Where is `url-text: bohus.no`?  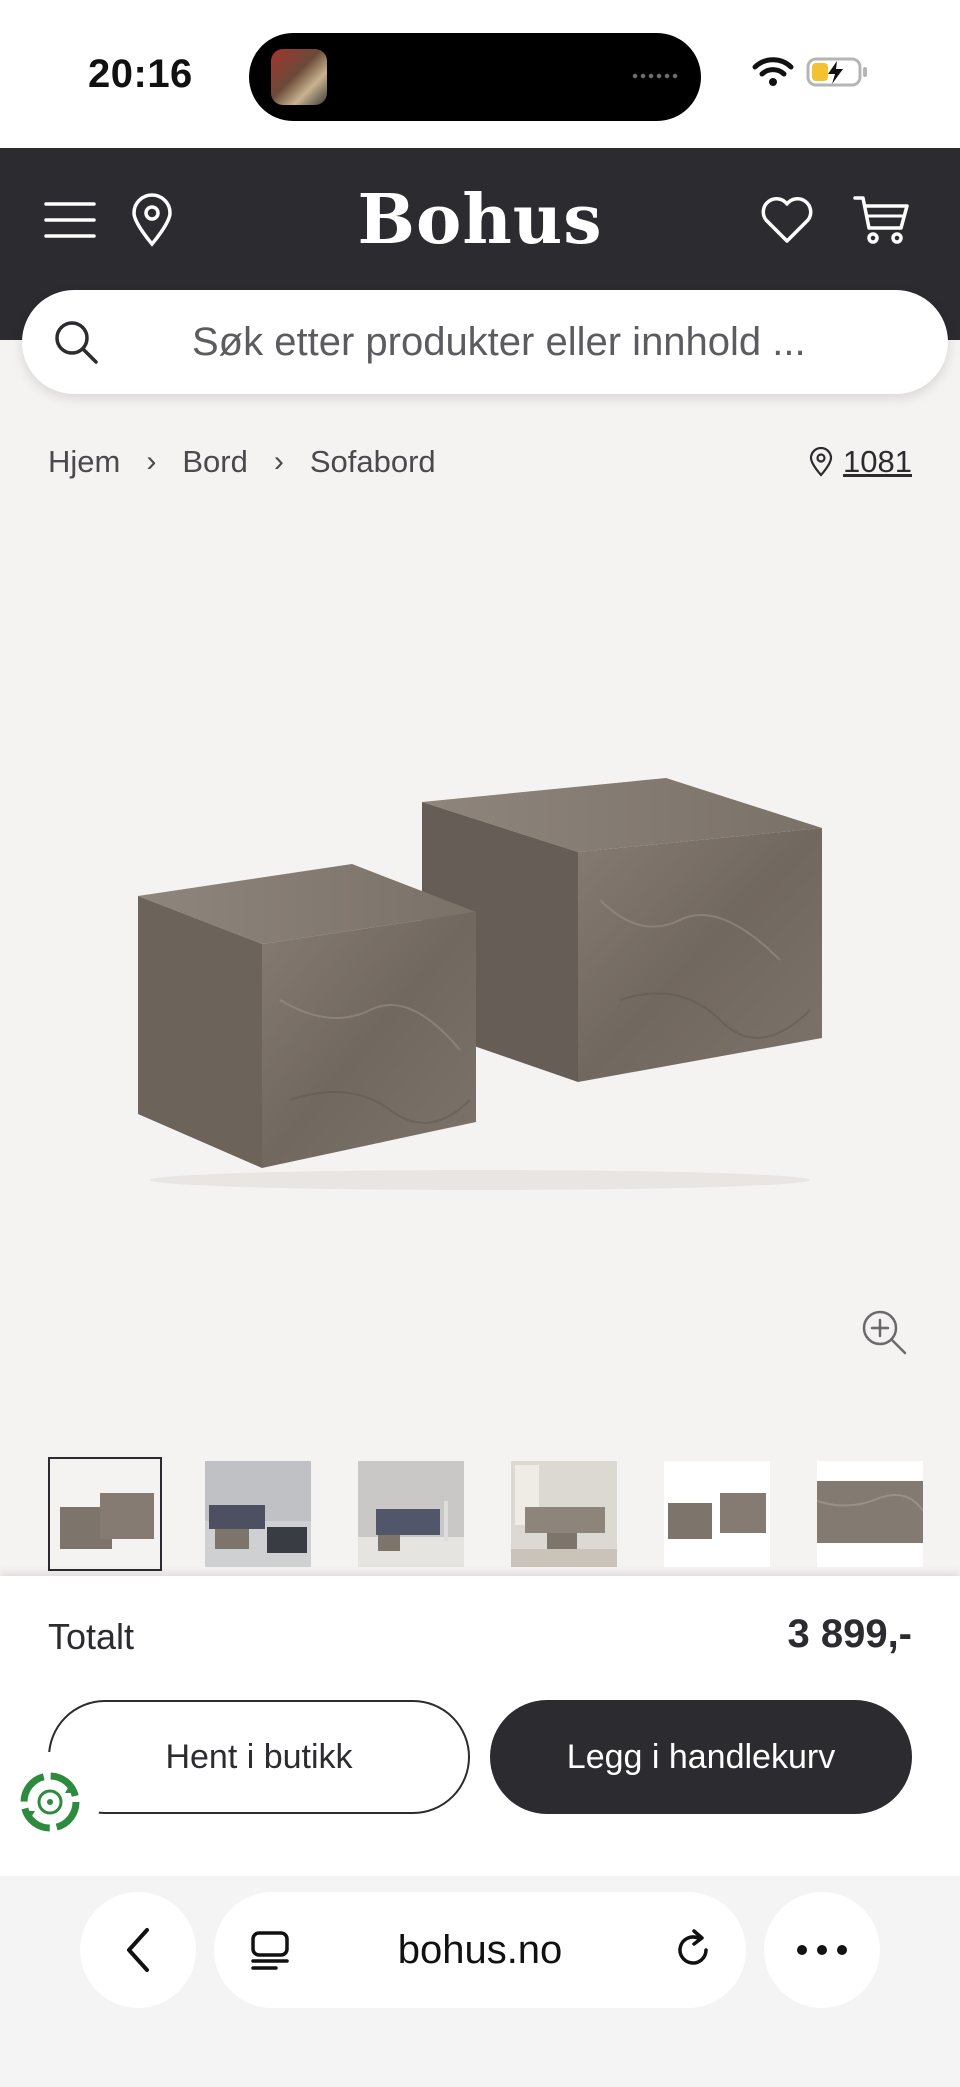 url-text: bohus.no is located at coordinates (480, 1950).